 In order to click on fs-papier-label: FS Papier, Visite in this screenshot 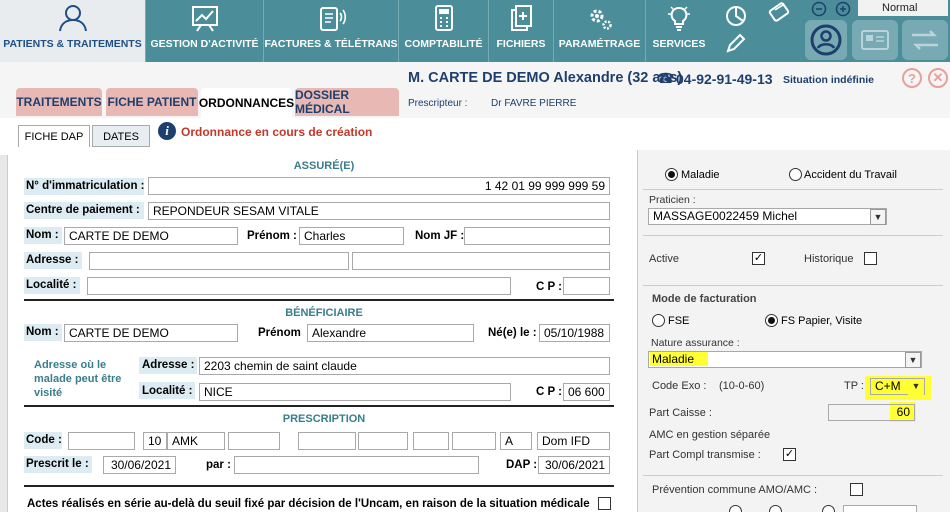, I will do `click(822, 321)`.